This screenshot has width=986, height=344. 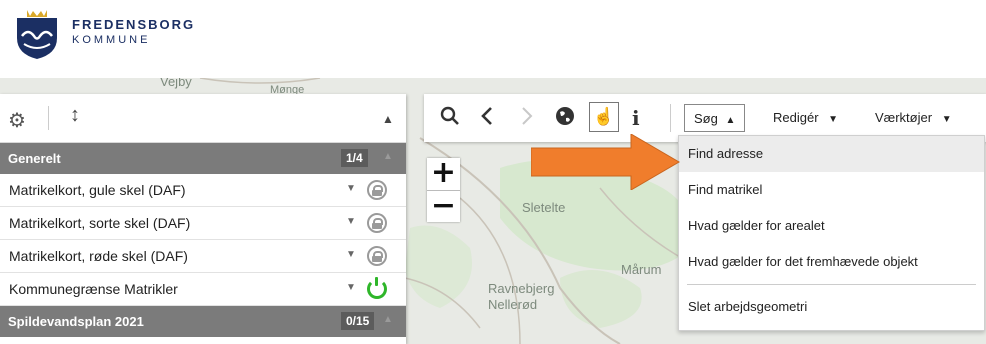 I want to click on layer-panel-toolbar: ⚙ ↕ ▲, so click(x=203, y=118).